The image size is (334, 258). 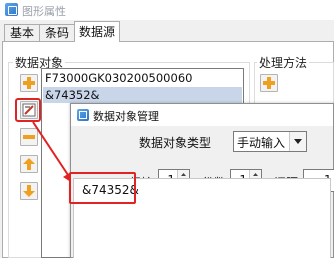 What do you see at coordinates (97, 31) in the screenshot?
I see `tab-datasource: 数据源` at bounding box center [97, 31].